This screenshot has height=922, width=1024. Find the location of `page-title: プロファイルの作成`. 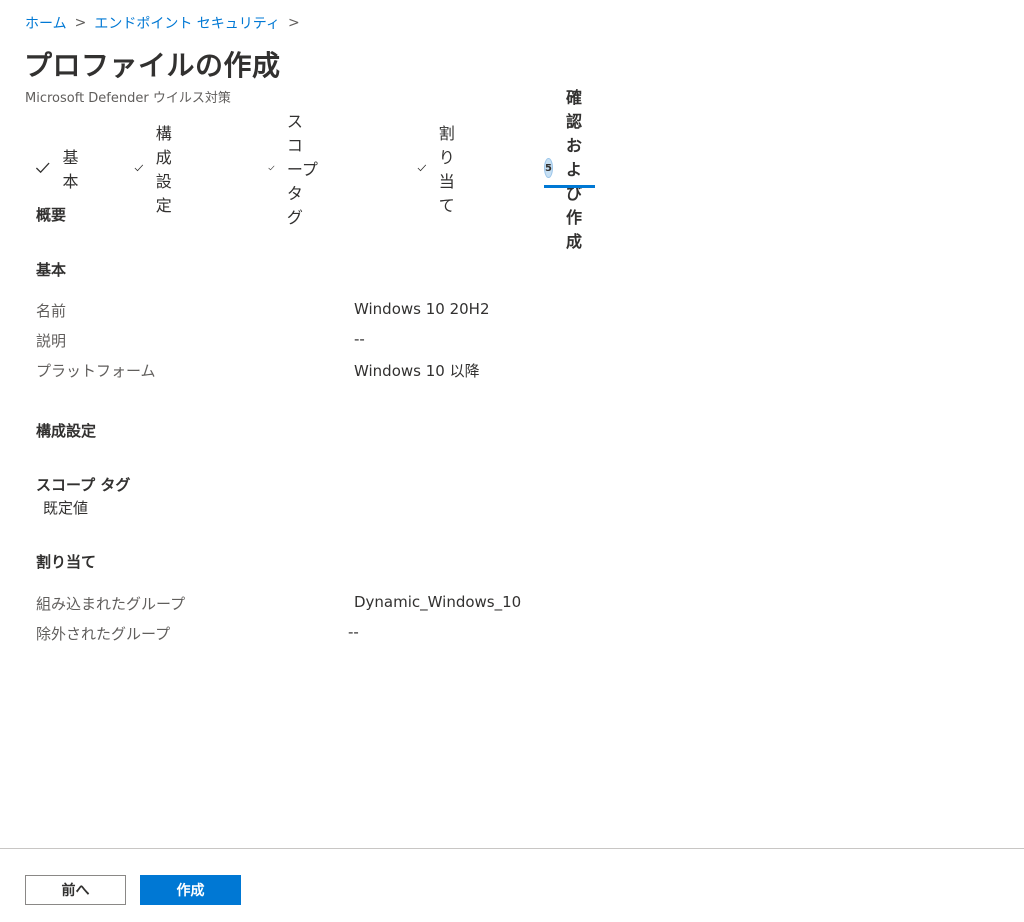

page-title: プロファイルの作成 is located at coordinates (152, 65).